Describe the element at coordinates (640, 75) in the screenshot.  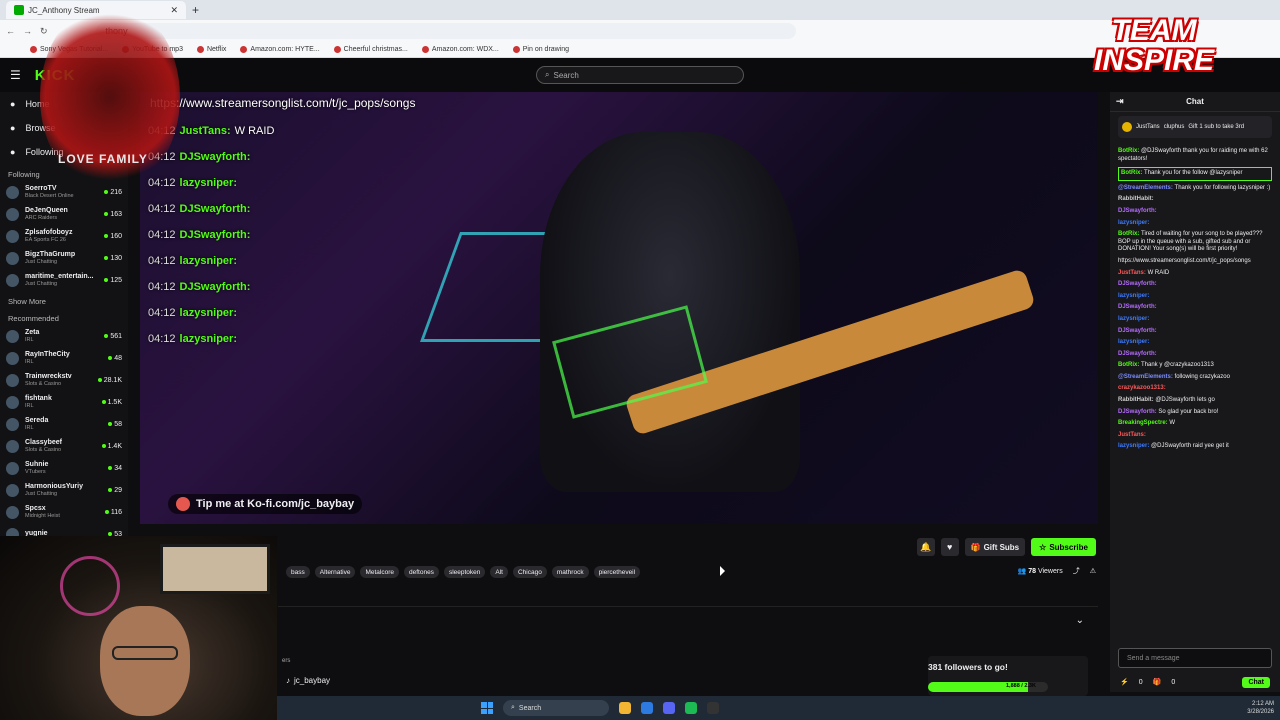
I see `search-input: ⌕ Search` at that location.